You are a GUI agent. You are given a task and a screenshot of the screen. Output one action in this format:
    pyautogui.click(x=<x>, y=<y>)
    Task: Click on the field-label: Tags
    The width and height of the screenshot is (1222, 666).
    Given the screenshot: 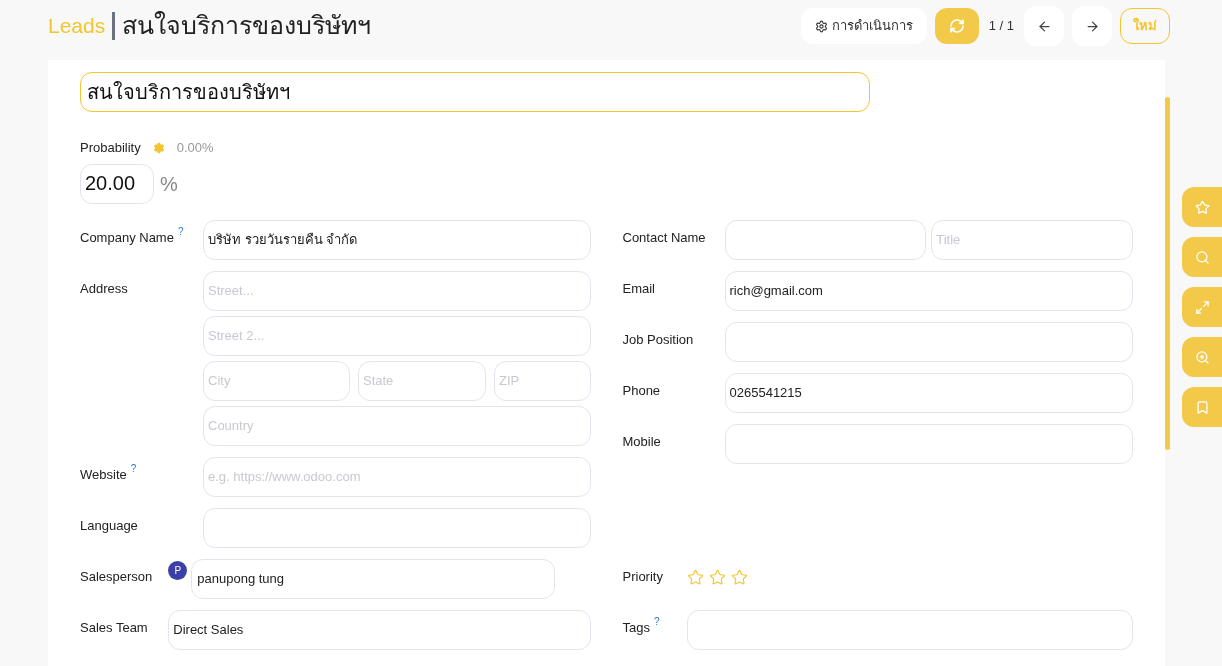 What is the action you would take?
    pyautogui.click(x=636, y=627)
    